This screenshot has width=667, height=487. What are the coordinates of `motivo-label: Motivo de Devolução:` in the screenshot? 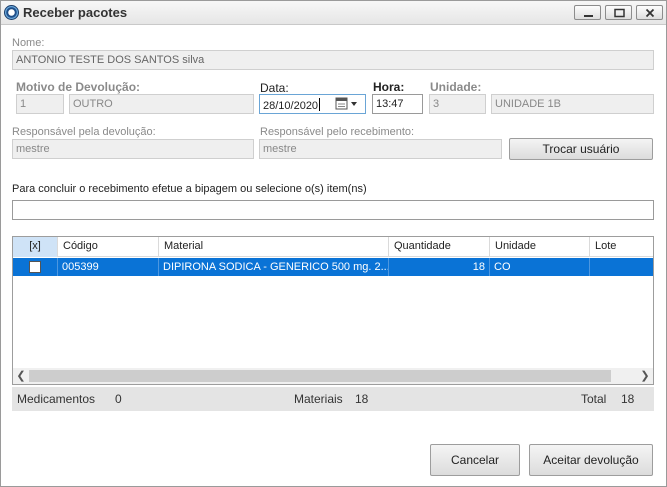 It's located at (78, 87).